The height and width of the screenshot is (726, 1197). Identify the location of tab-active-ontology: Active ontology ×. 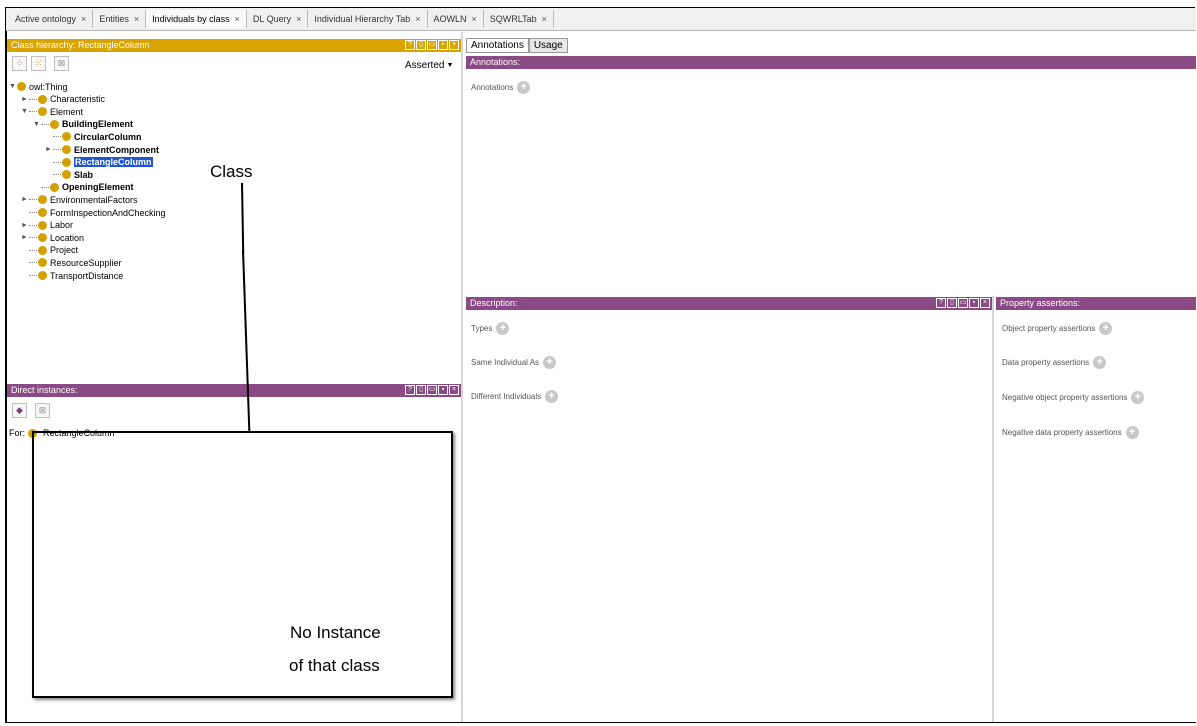
(51, 19).